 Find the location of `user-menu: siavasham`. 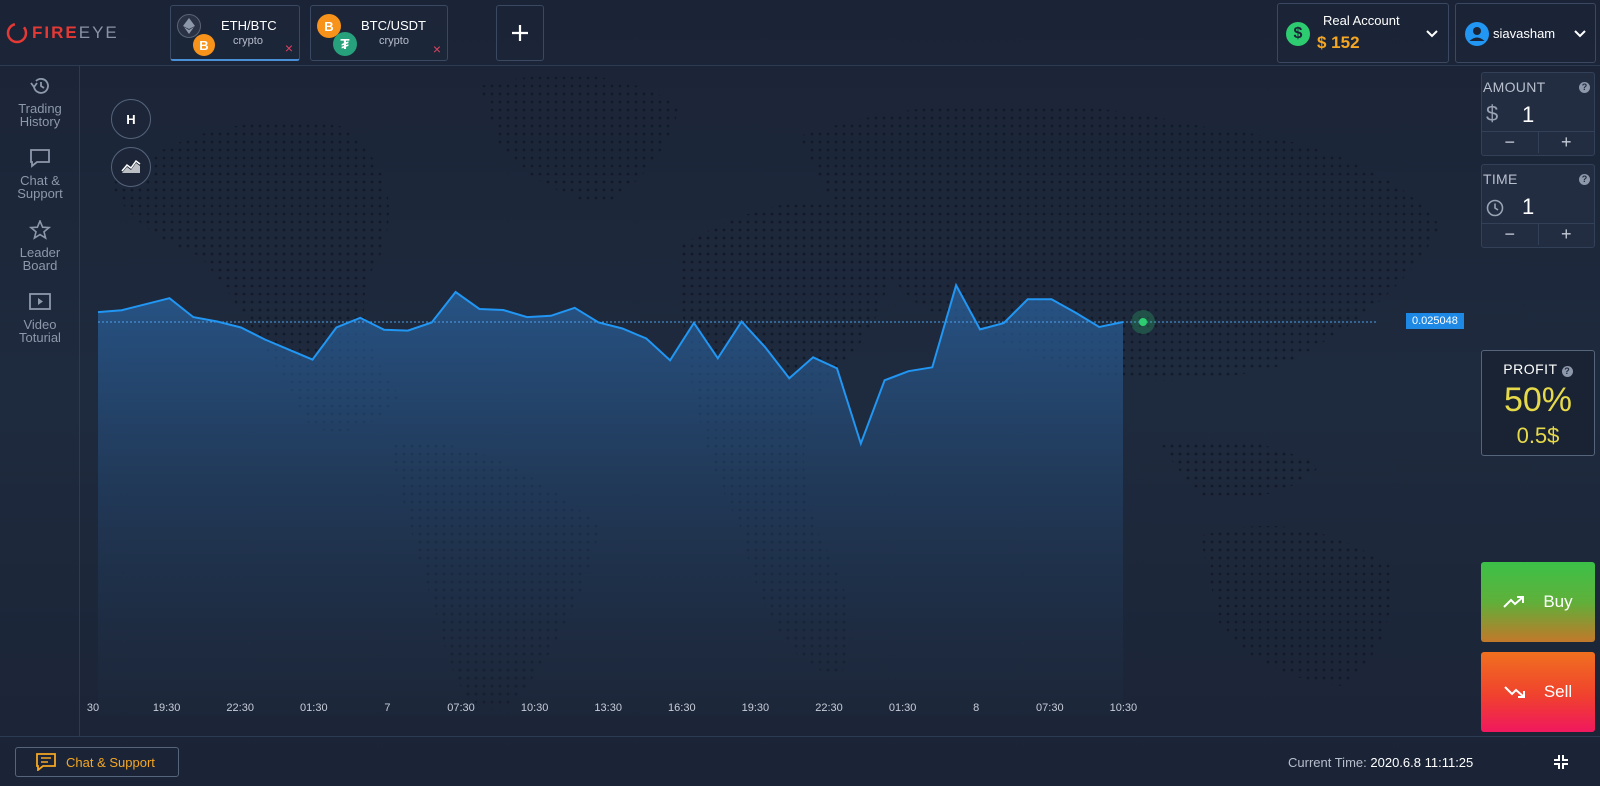

user-menu: siavasham is located at coordinates (1525, 33).